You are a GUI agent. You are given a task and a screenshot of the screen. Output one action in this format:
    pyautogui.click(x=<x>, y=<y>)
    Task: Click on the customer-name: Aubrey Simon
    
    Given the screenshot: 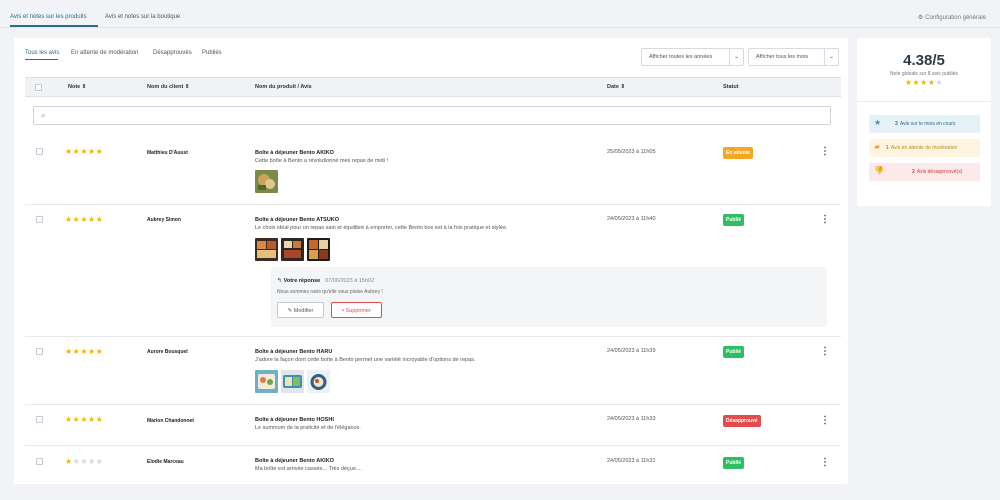 What is the action you would take?
    pyautogui.click(x=164, y=220)
    